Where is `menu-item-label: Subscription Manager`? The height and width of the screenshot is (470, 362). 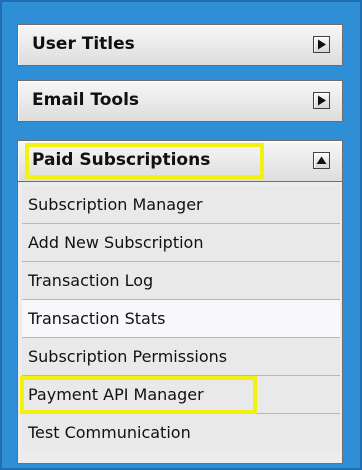
menu-item-label: Subscription Manager is located at coordinates (115, 204).